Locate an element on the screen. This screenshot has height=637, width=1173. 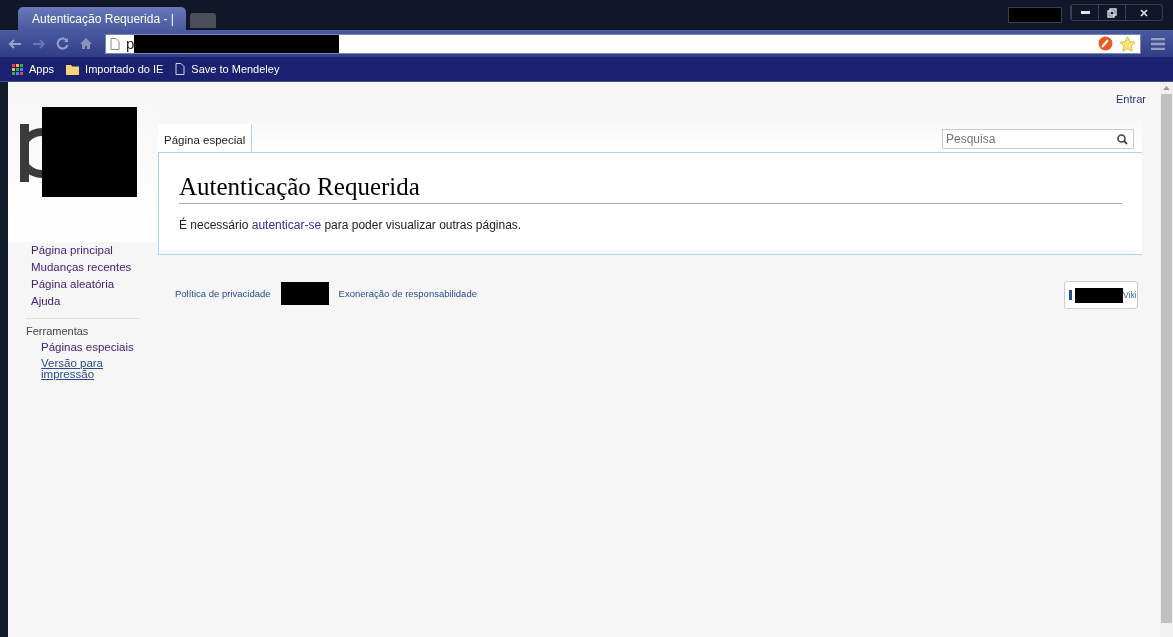
section-heading: Ferramentas is located at coordinates (58, 331).